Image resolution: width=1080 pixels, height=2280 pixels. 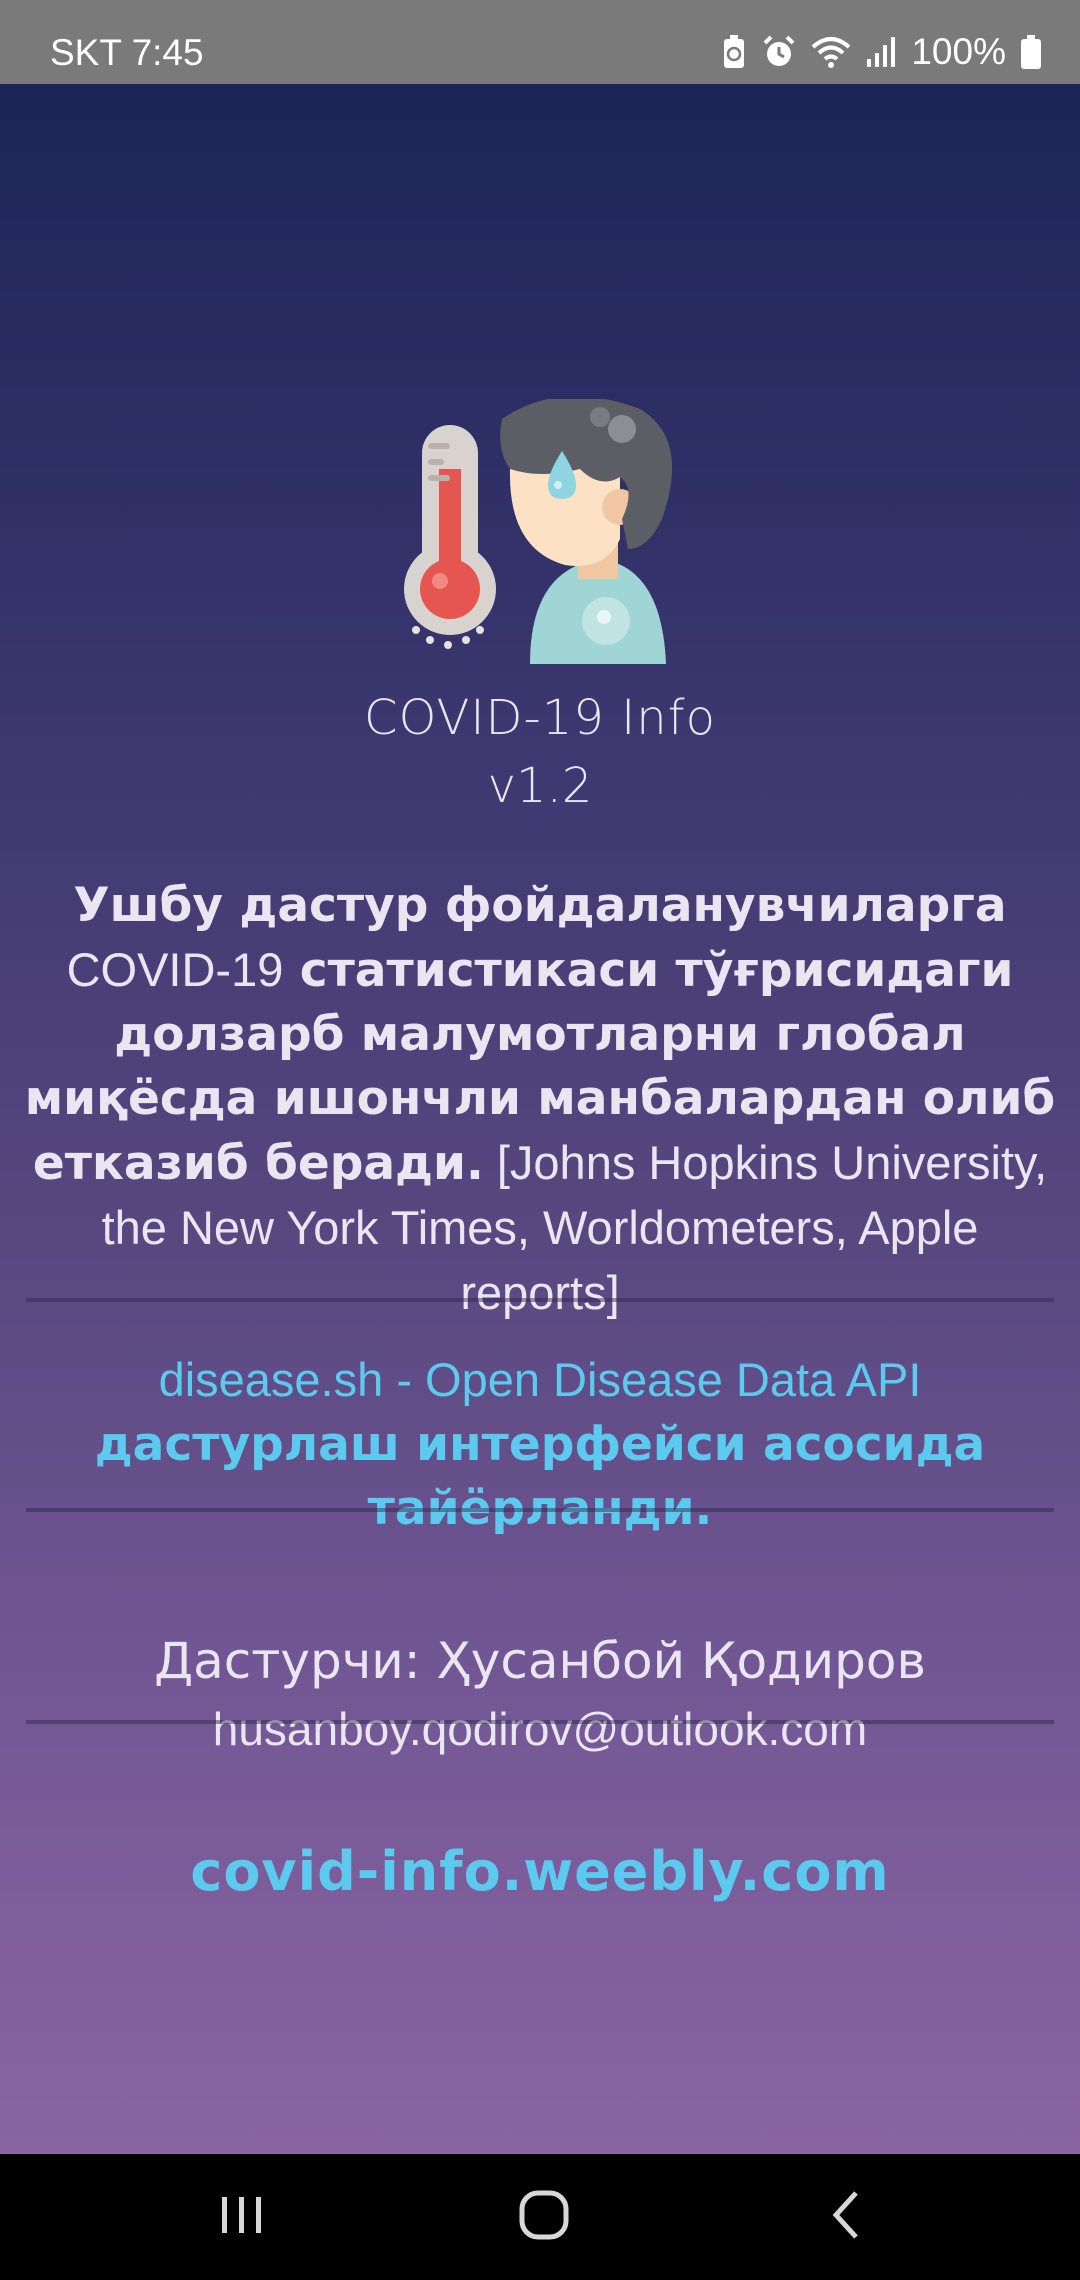 What do you see at coordinates (540, 42) in the screenshot?
I see `status-bar: SKT 7:45 100%` at bounding box center [540, 42].